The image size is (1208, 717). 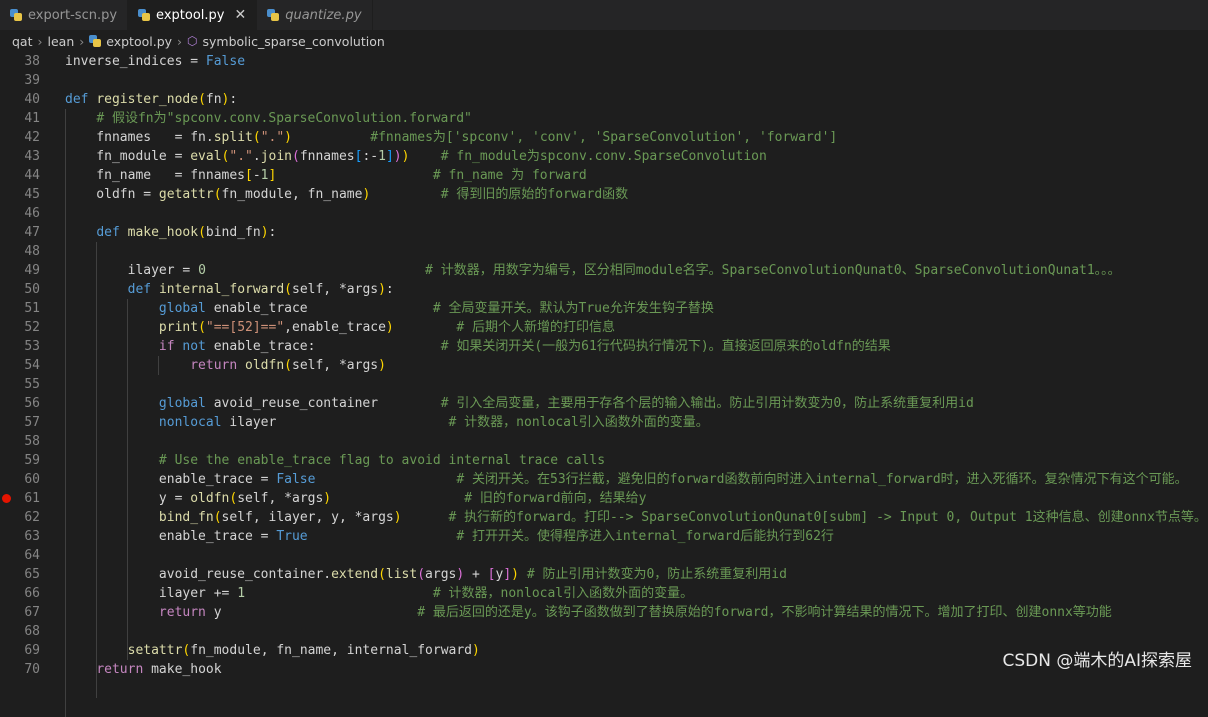 I want to click on code-token: make_hook, so click(x=163, y=232).